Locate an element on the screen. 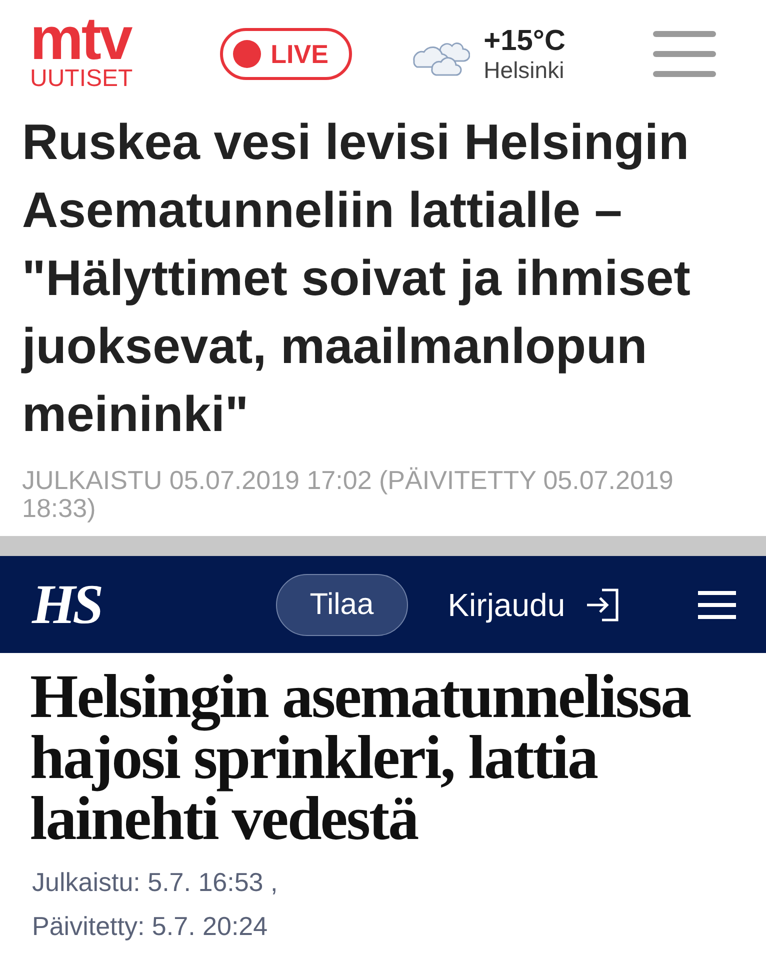  live-button: LIVE is located at coordinates (286, 54).